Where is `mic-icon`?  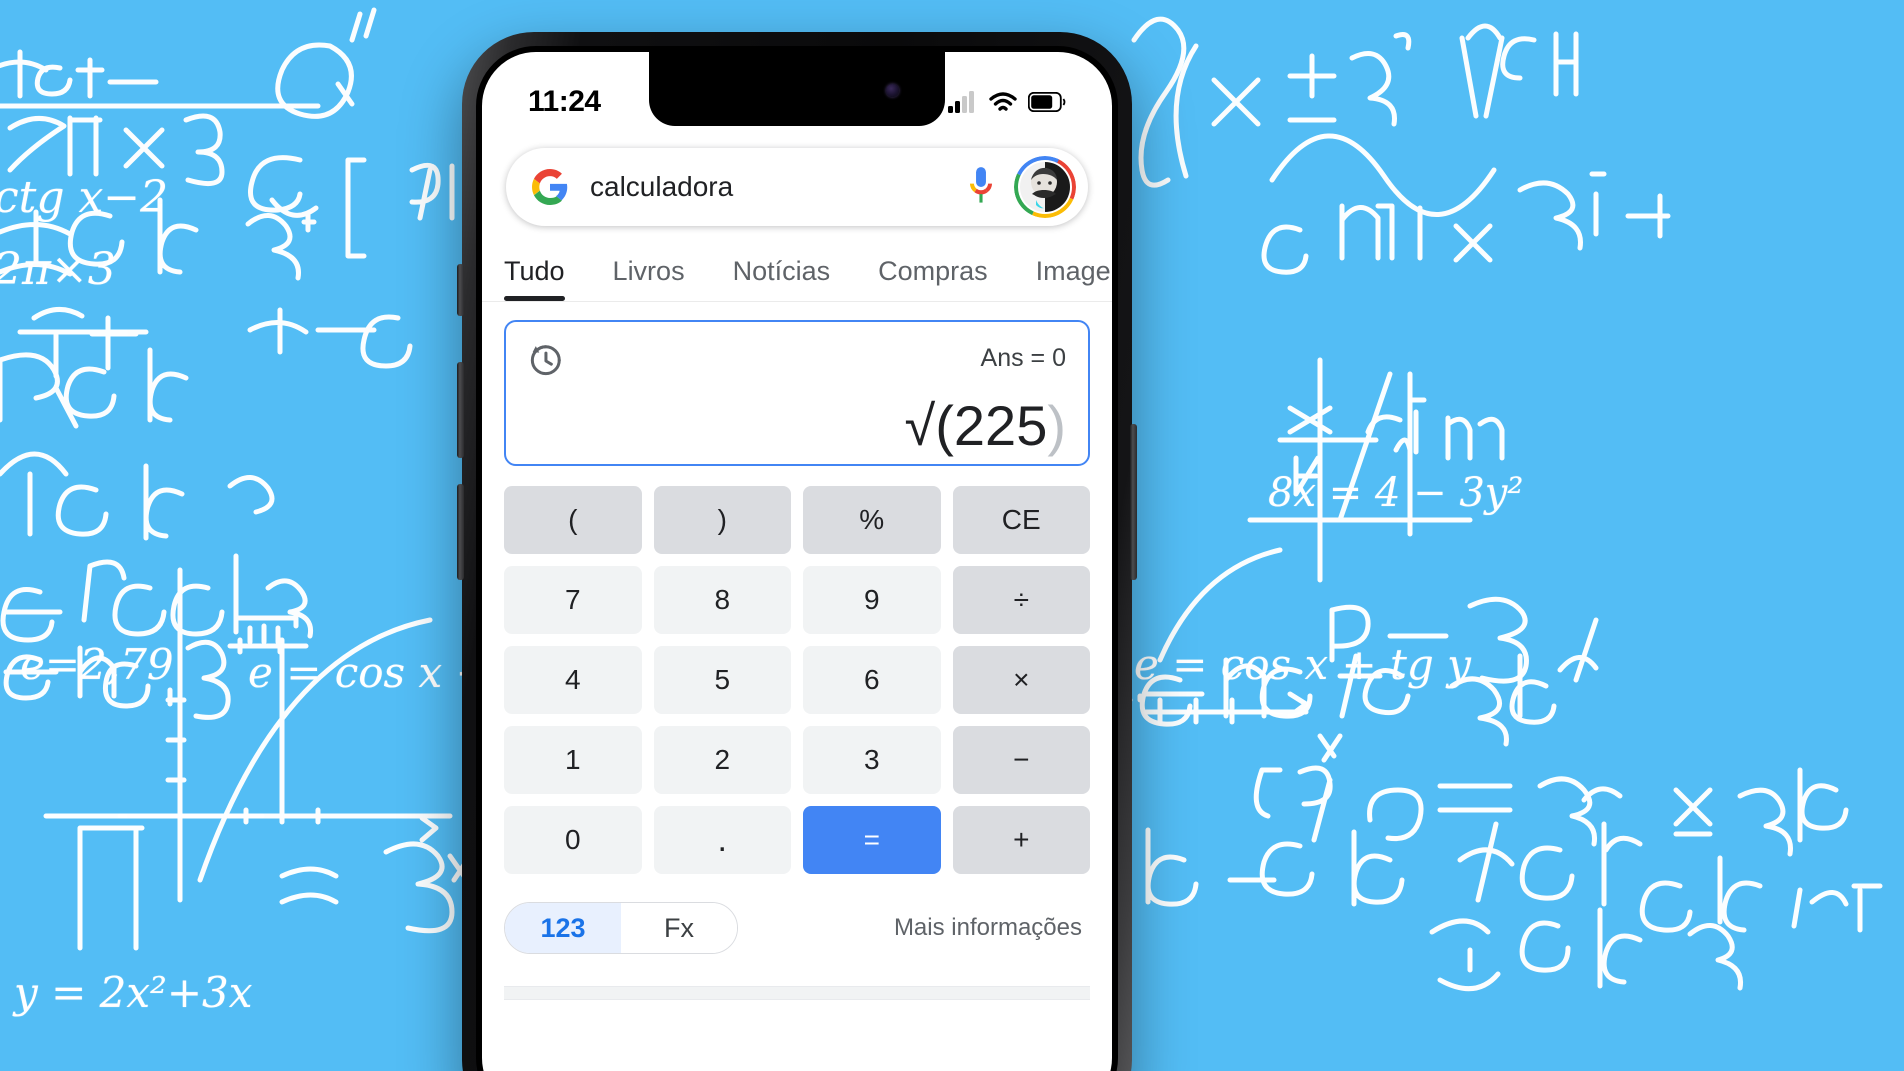
mic-icon is located at coordinates (981, 185).